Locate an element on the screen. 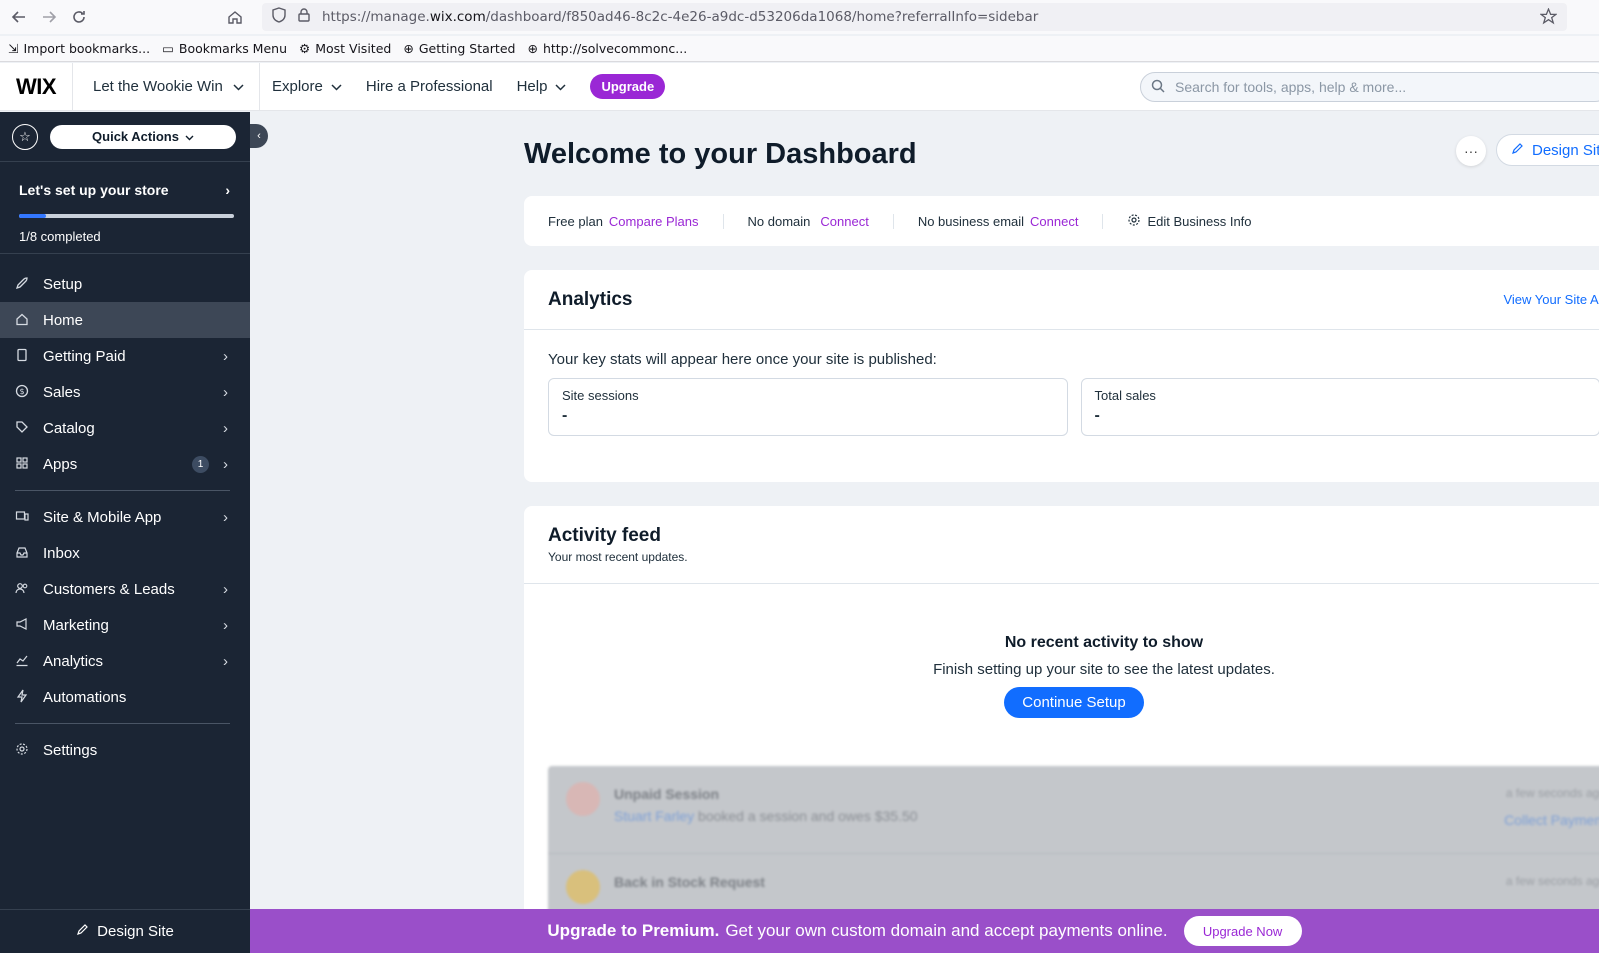 The width and height of the screenshot is (1599, 953). sidebar-item-inbox: Inbox is located at coordinates (125, 553).